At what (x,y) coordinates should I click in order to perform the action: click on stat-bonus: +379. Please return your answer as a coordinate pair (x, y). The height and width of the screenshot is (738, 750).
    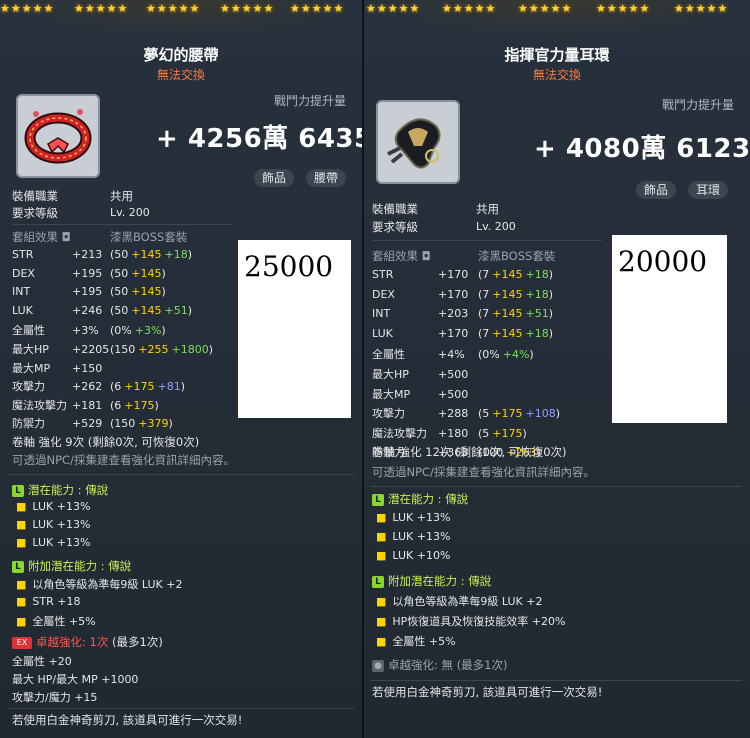
    Looking at the image, I should click on (153, 424).